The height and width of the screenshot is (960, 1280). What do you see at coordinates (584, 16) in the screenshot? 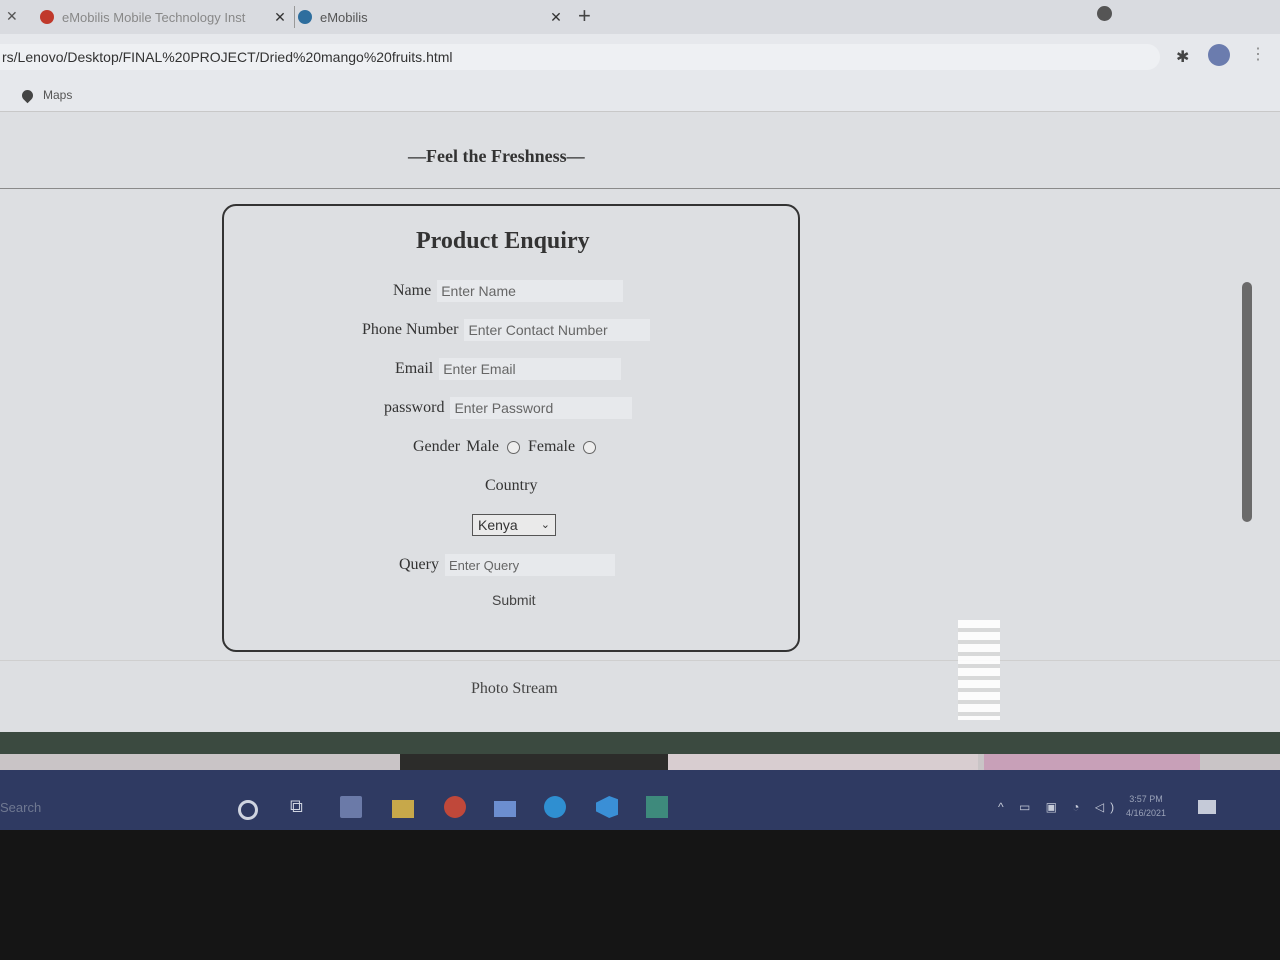
I see `new-tab-button: +` at bounding box center [584, 16].